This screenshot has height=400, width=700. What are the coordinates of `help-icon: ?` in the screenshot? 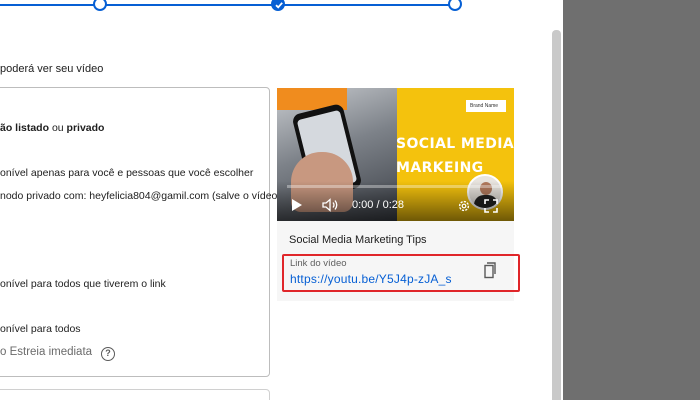 It's located at (108, 354).